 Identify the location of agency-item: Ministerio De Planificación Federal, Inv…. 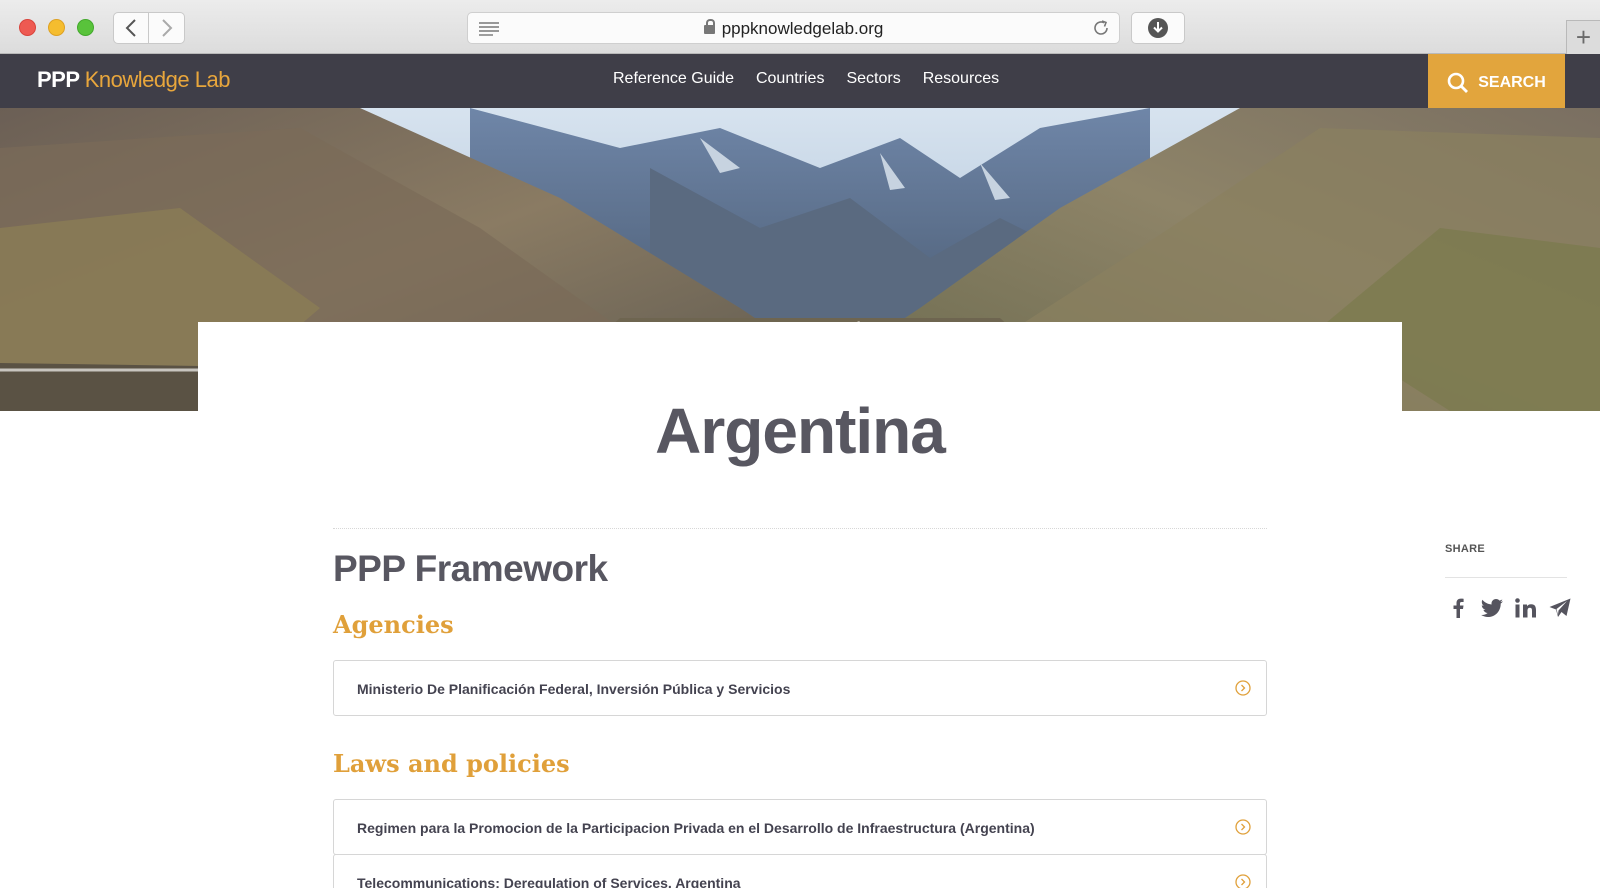
(800, 688).